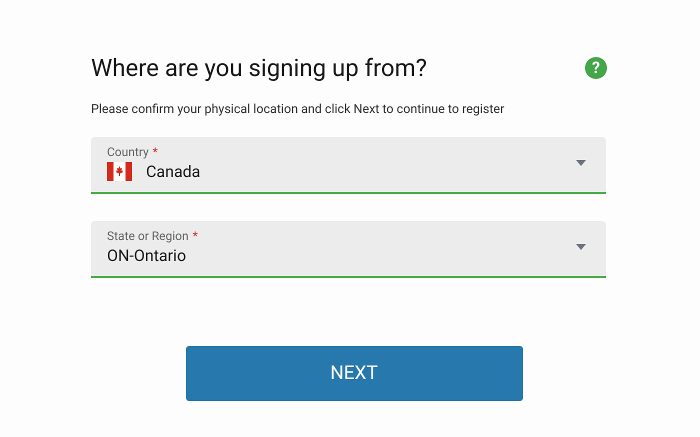 This screenshot has width=700, height=437. What do you see at coordinates (128, 151) in the screenshot?
I see `field-label: Country` at bounding box center [128, 151].